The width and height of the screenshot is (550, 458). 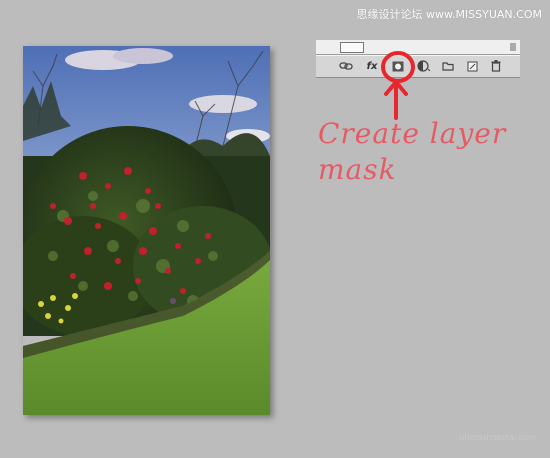 I want to click on highlight-circle, so click(x=398, y=67).